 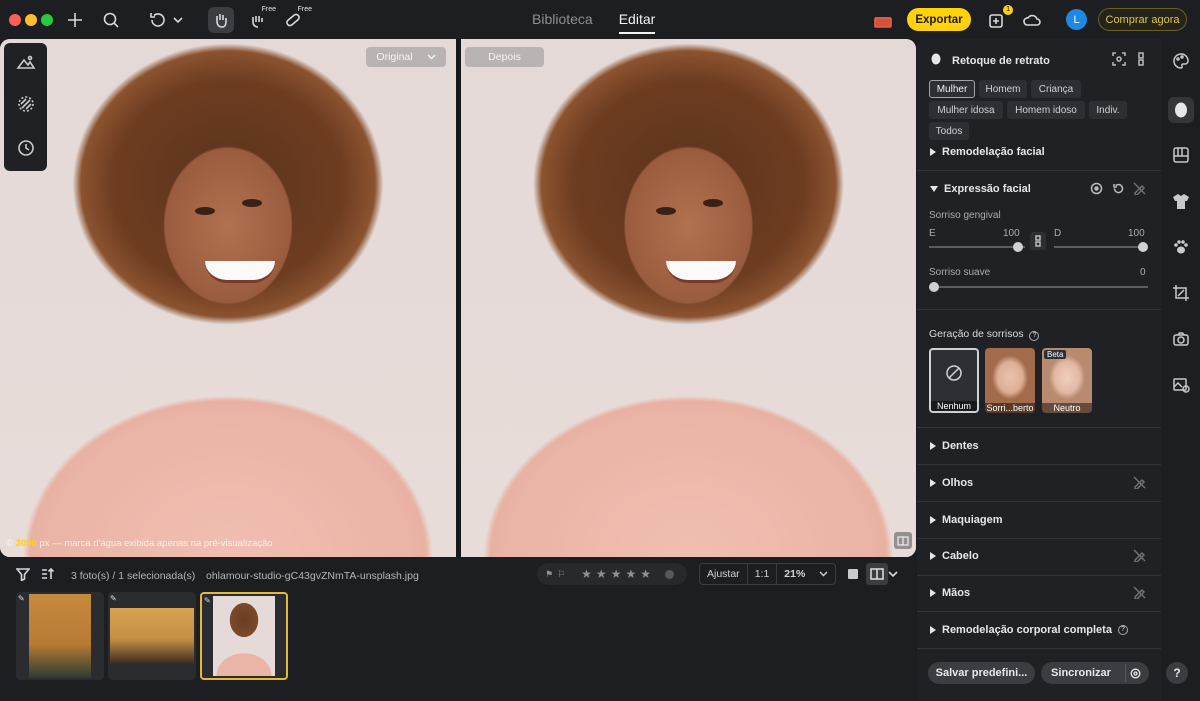 What do you see at coordinates (152, 636) in the screenshot?
I see `thumbnail-2: ✎` at bounding box center [152, 636].